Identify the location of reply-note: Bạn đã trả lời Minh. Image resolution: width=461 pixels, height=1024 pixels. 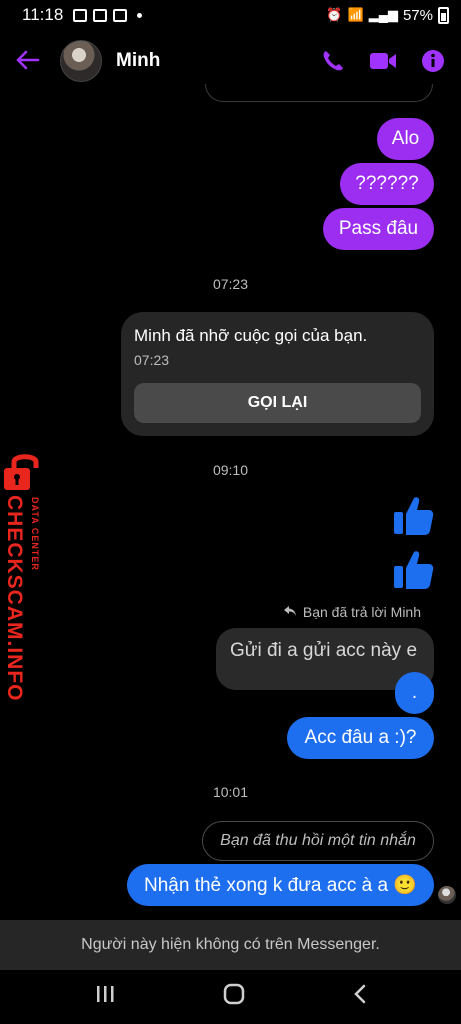
(352, 612).